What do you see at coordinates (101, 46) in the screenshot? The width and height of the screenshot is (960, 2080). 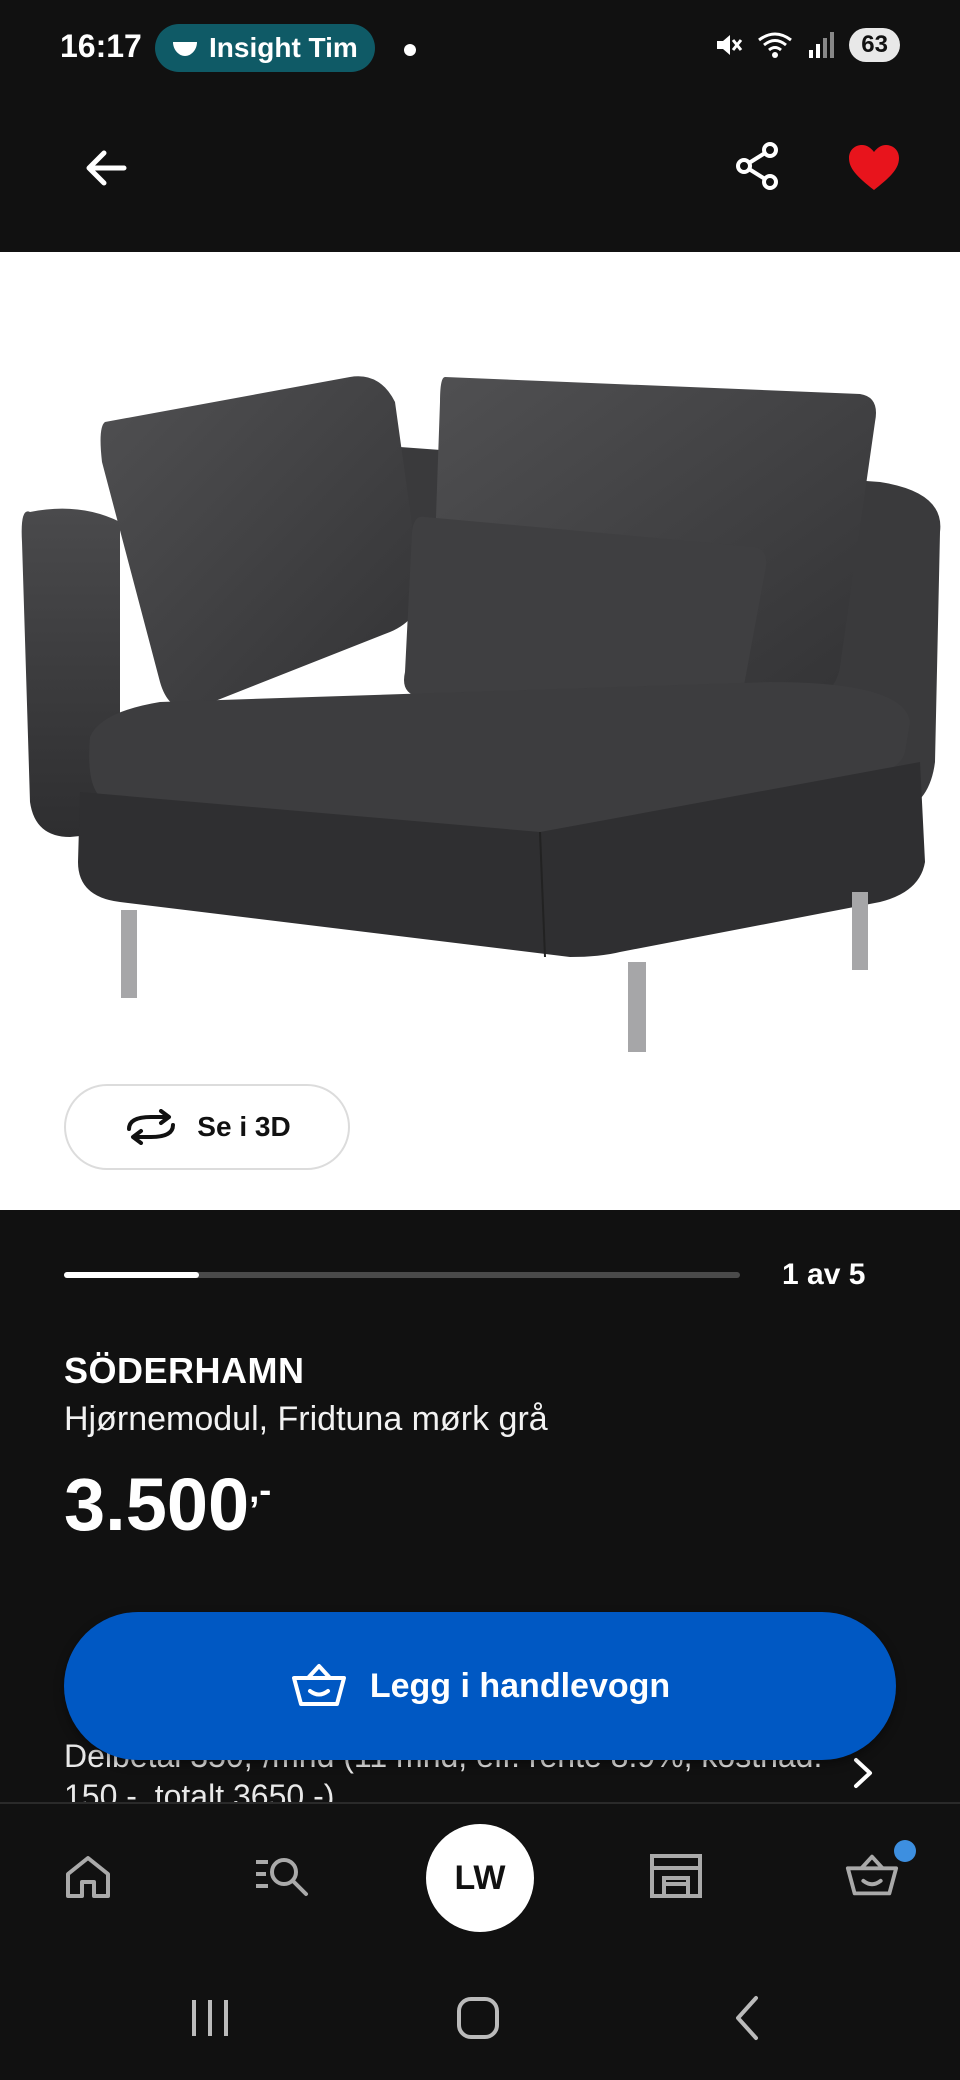 I see `status-time: 16:17` at bounding box center [101, 46].